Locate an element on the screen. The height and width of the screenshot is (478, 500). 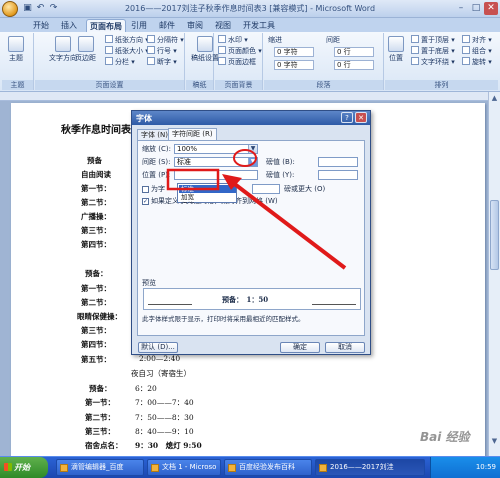
task-label: 百度经验发布百科 is located at coordinates (267, 467).